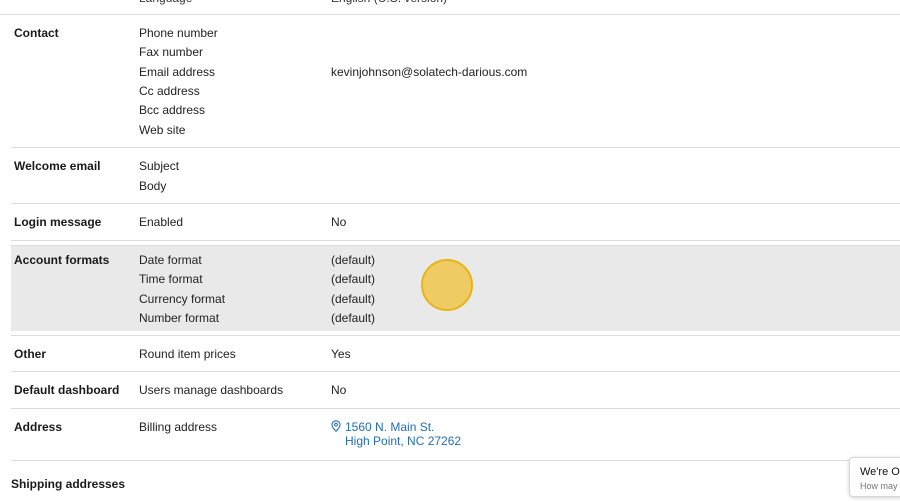 This screenshot has width=900, height=503. Describe the element at coordinates (455, 176) in the screenshot. I see `section-welcome-email: Welcome email Subject Body` at that location.